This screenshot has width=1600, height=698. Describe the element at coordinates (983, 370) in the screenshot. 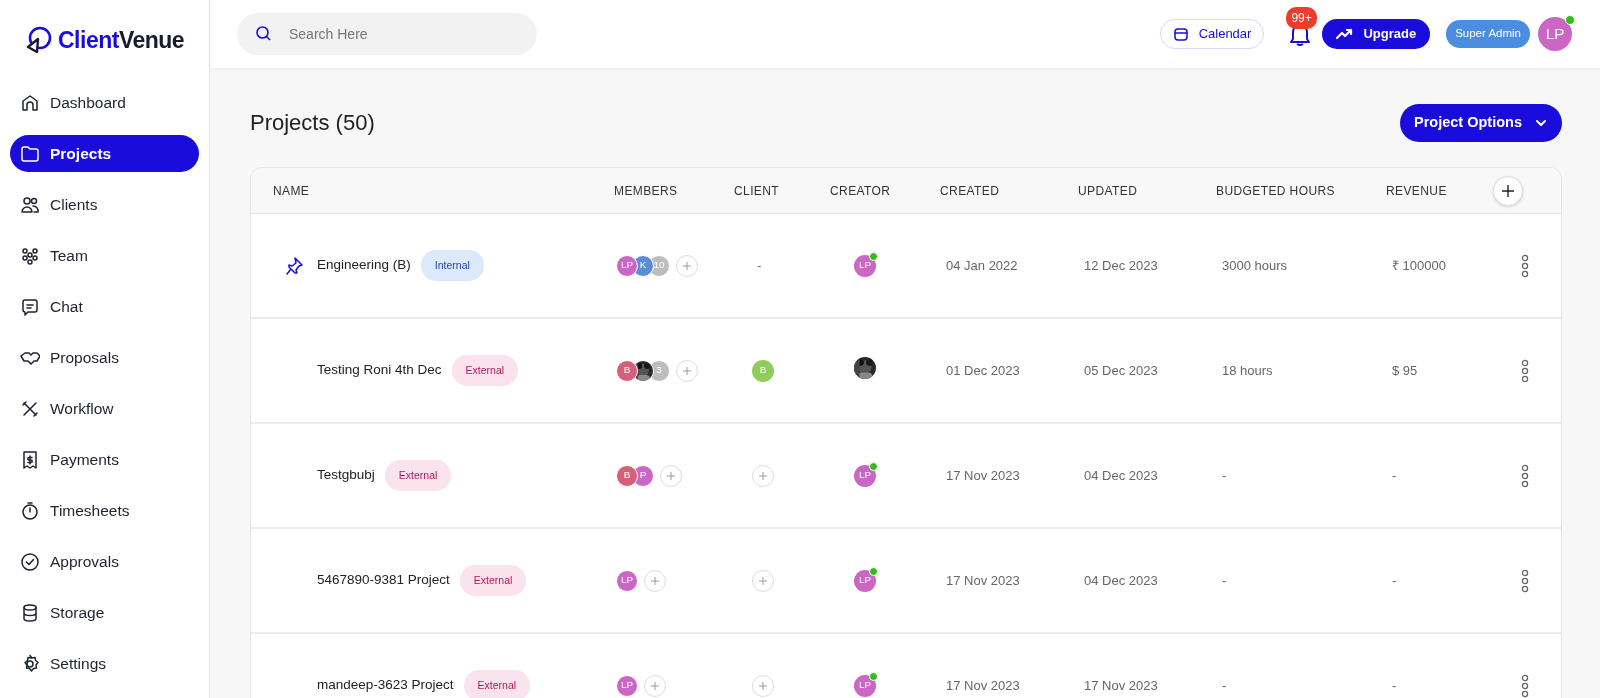

I see `created-date: 01 Dec 2023` at that location.